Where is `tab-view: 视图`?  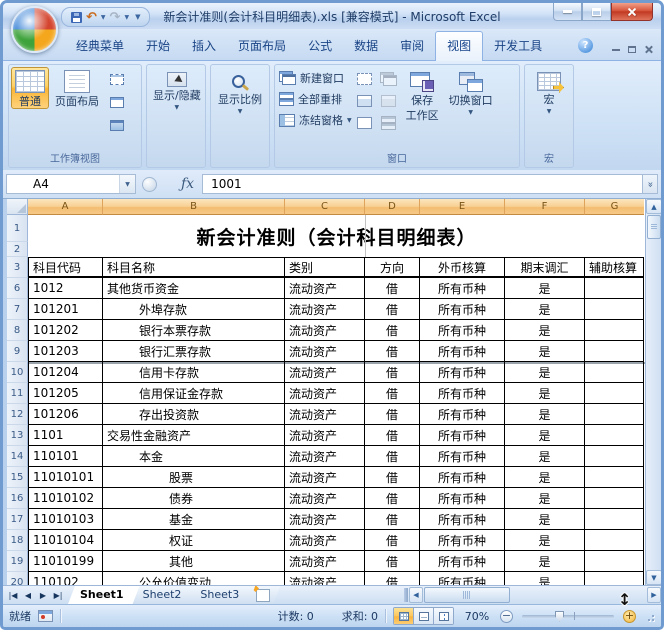
tab-view: 视图 is located at coordinates (459, 46).